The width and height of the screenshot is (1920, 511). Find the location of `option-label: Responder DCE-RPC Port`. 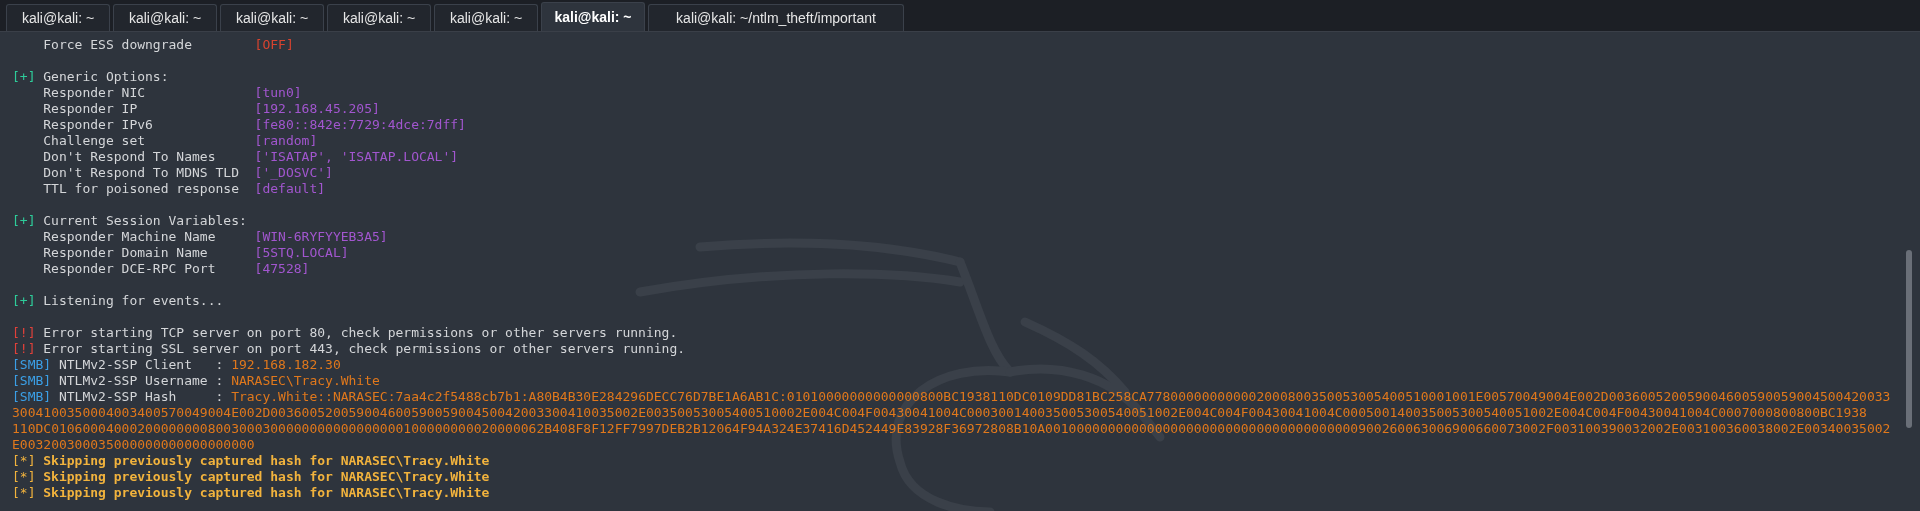

option-label: Responder DCE-RPC Port is located at coordinates (130, 269).